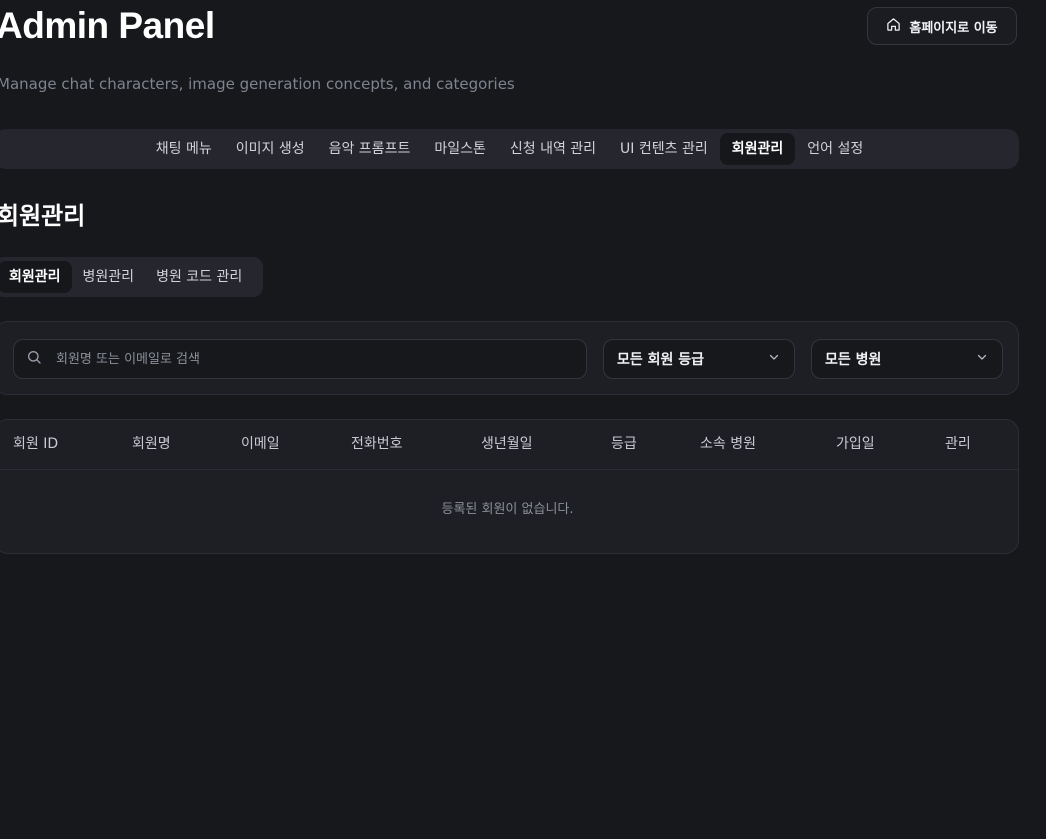 The image size is (1046, 839). Describe the element at coordinates (835, 149) in the screenshot. I see `nav-tab-language-settings: 언어 설정` at that location.